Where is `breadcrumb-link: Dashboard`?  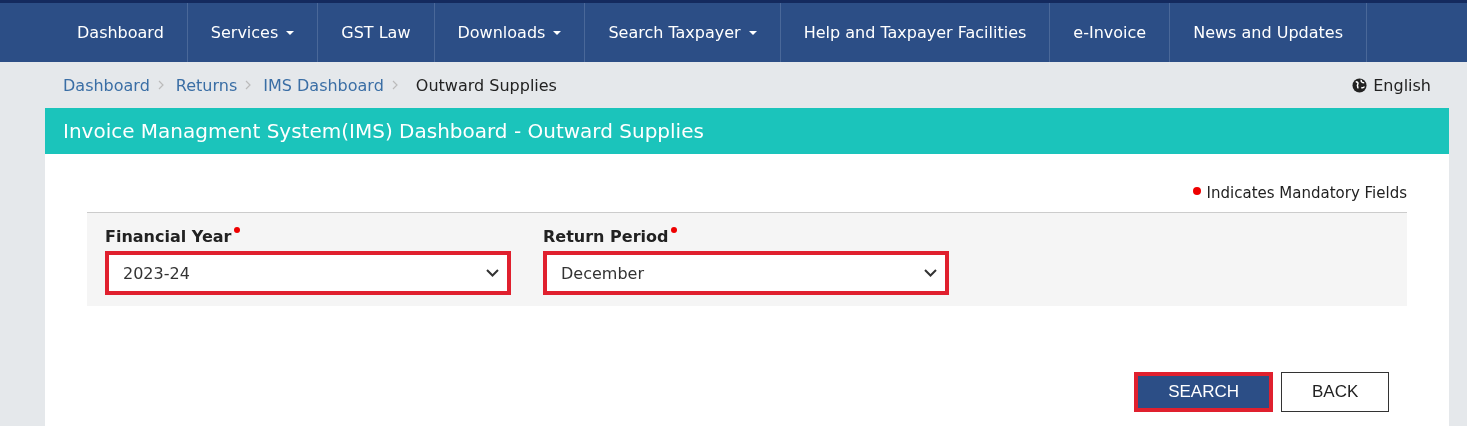
breadcrumb-link: Dashboard is located at coordinates (106, 85).